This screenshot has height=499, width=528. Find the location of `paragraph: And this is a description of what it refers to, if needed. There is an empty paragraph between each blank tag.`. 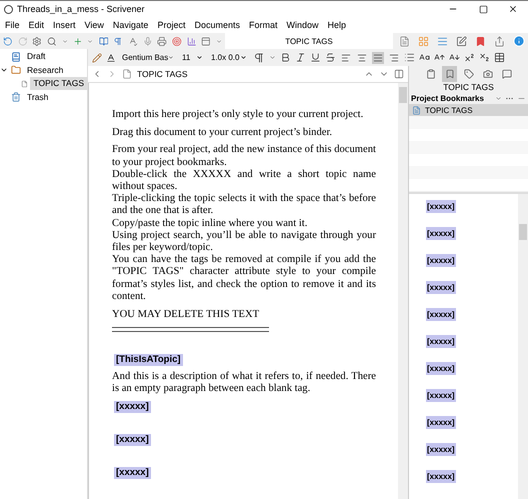

paragraph: And this is a description of what it refers to, if needed. There is an empty paragraph between each blank tag. is located at coordinates (244, 383).